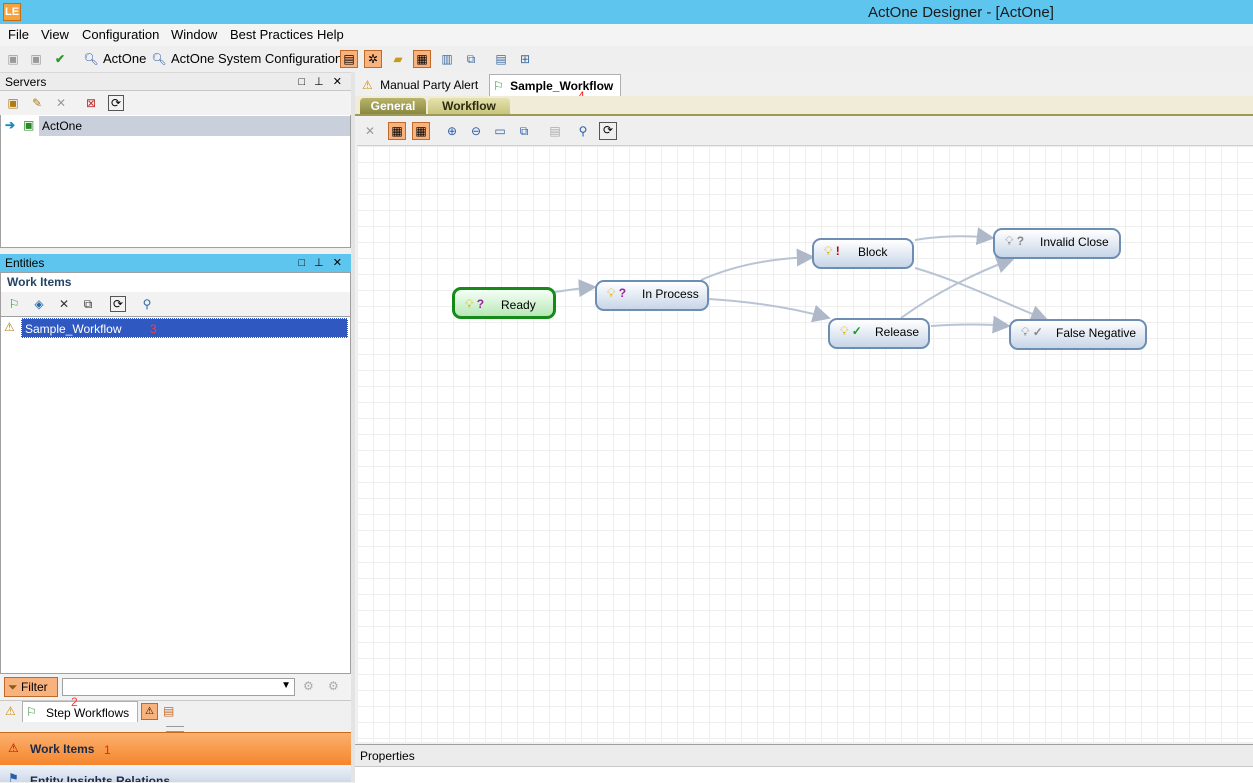 Image resolution: width=1253 pixels, height=783 pixels. I want to click on tab-sample-workflow-label: Sample_Workflow, so click(562, 86).